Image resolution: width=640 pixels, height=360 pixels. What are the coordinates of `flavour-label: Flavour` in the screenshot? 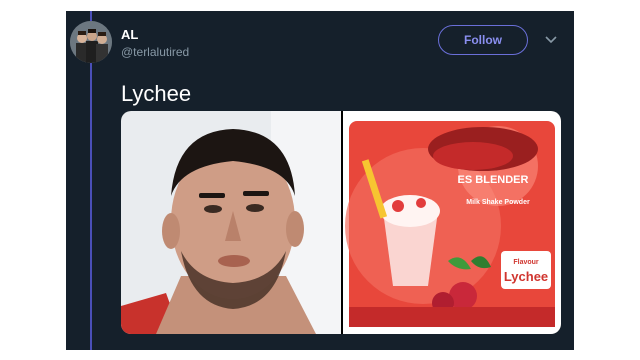 It's located at (526, 262).